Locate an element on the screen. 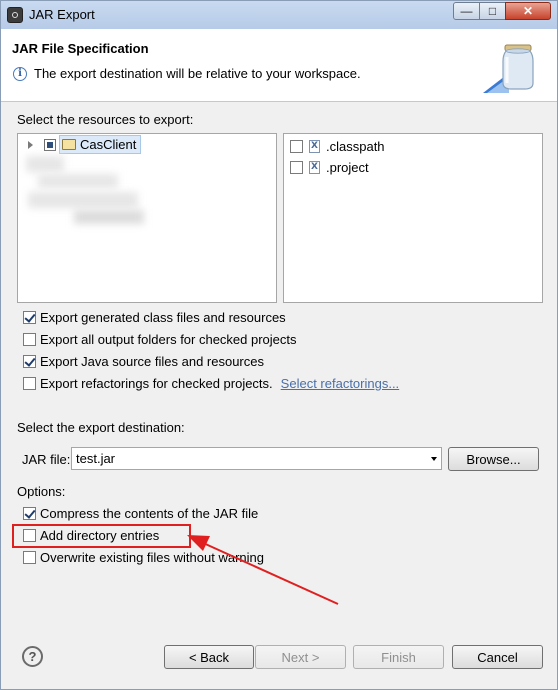 The height and width of the screenshot is (690, 558). back-button: < Back is located at coordinates (209, 657).